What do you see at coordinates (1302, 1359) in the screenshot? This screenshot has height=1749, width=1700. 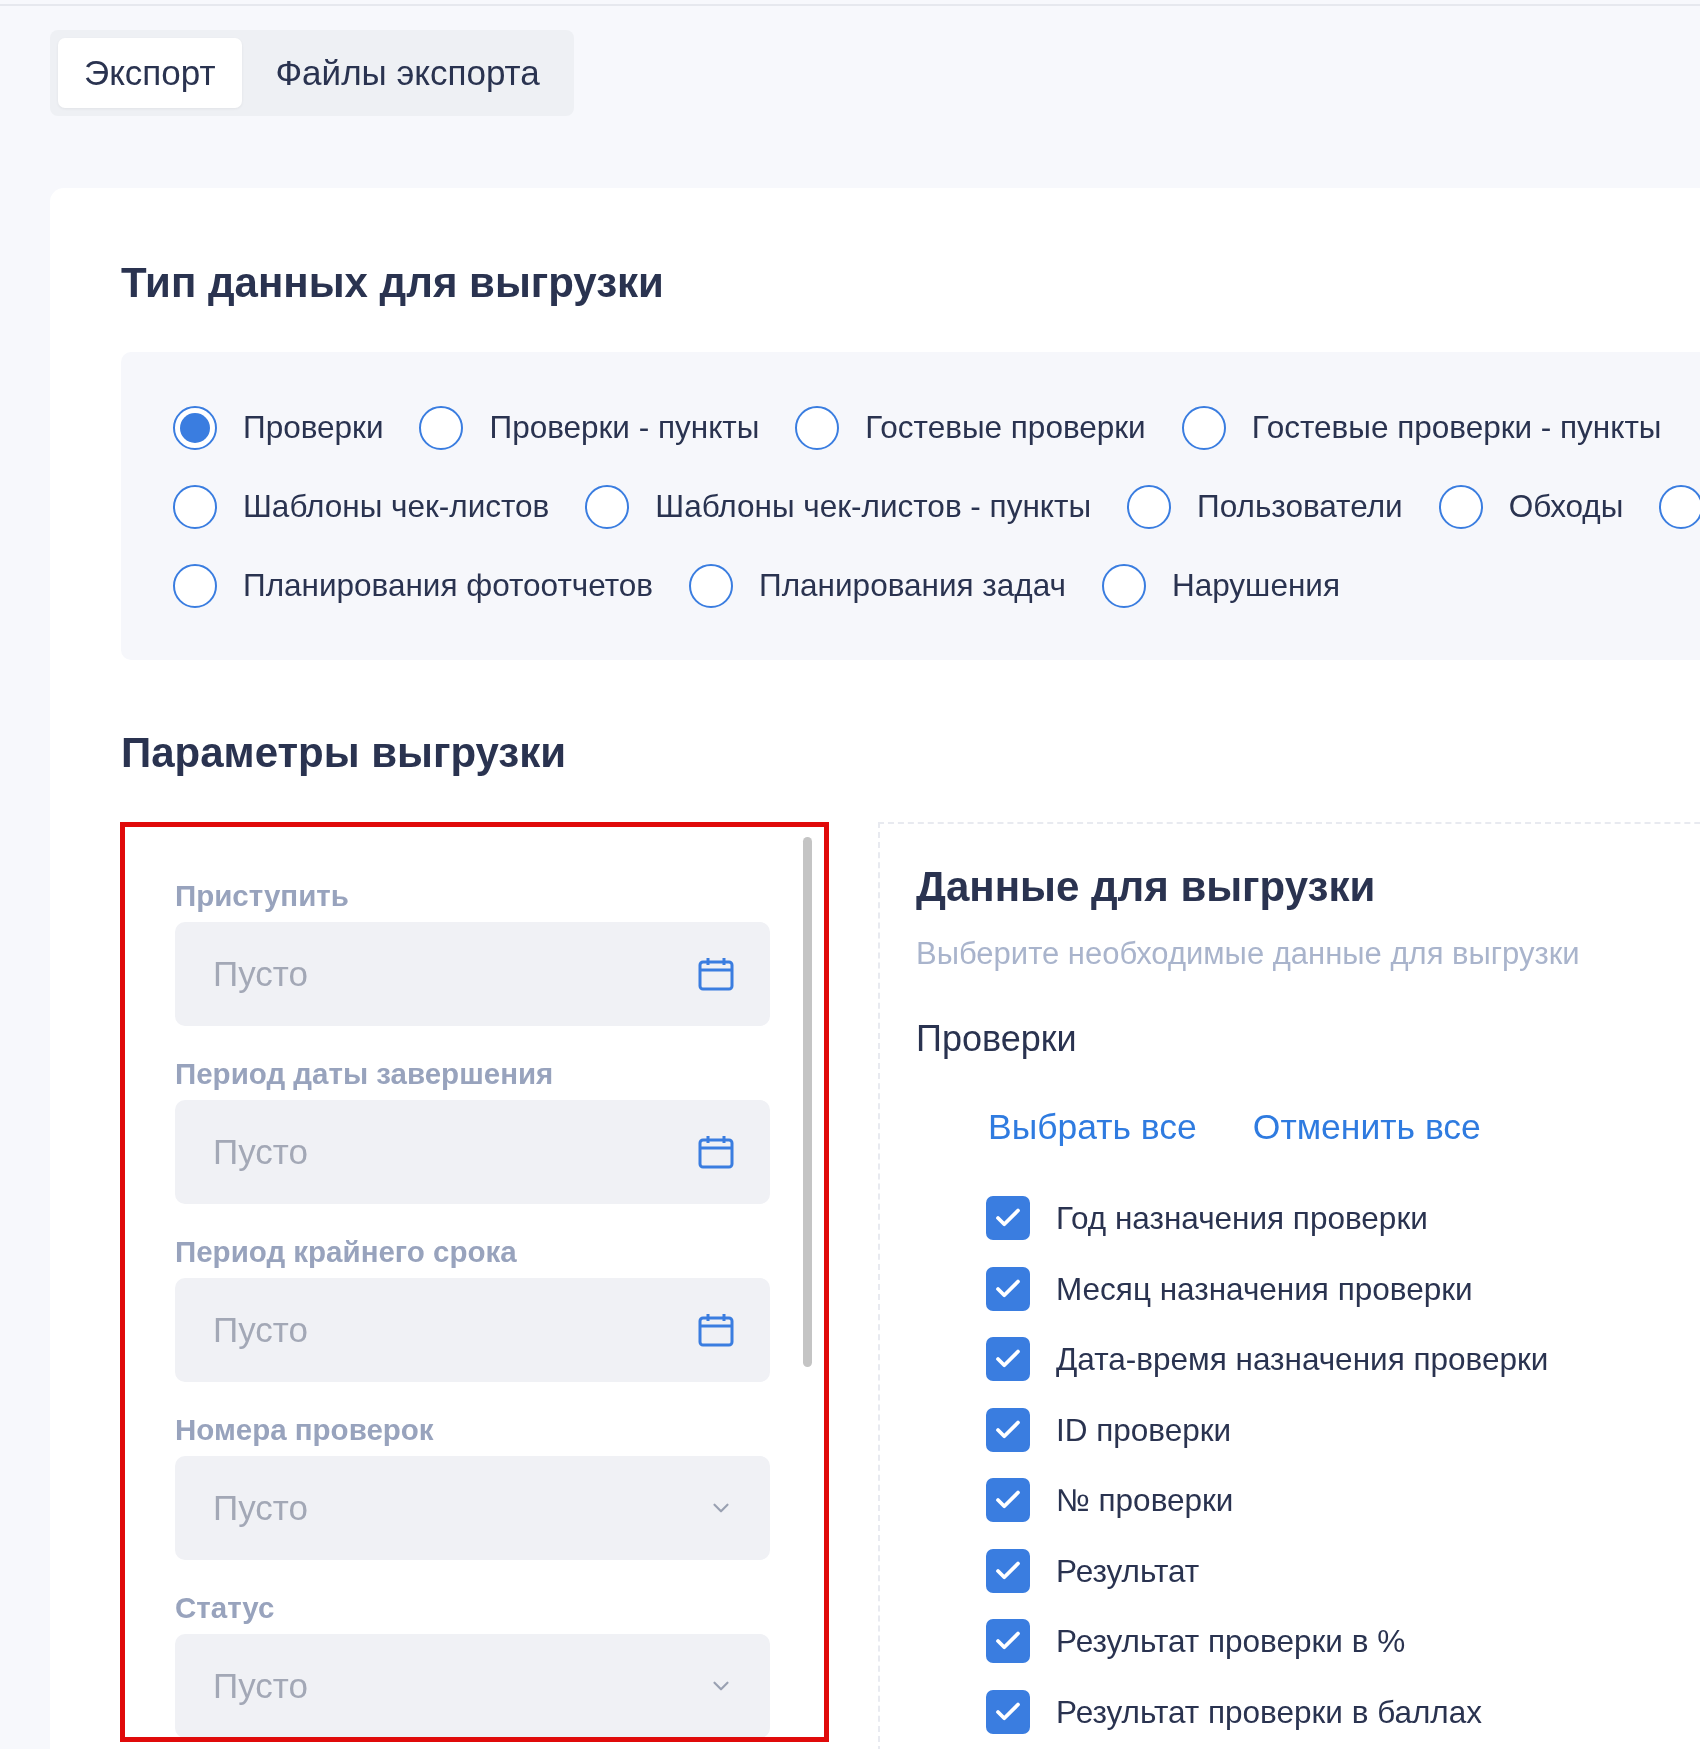 I see `checkbox-label: Дата-время назначения проверки` at bounding box center [1302, 1359].